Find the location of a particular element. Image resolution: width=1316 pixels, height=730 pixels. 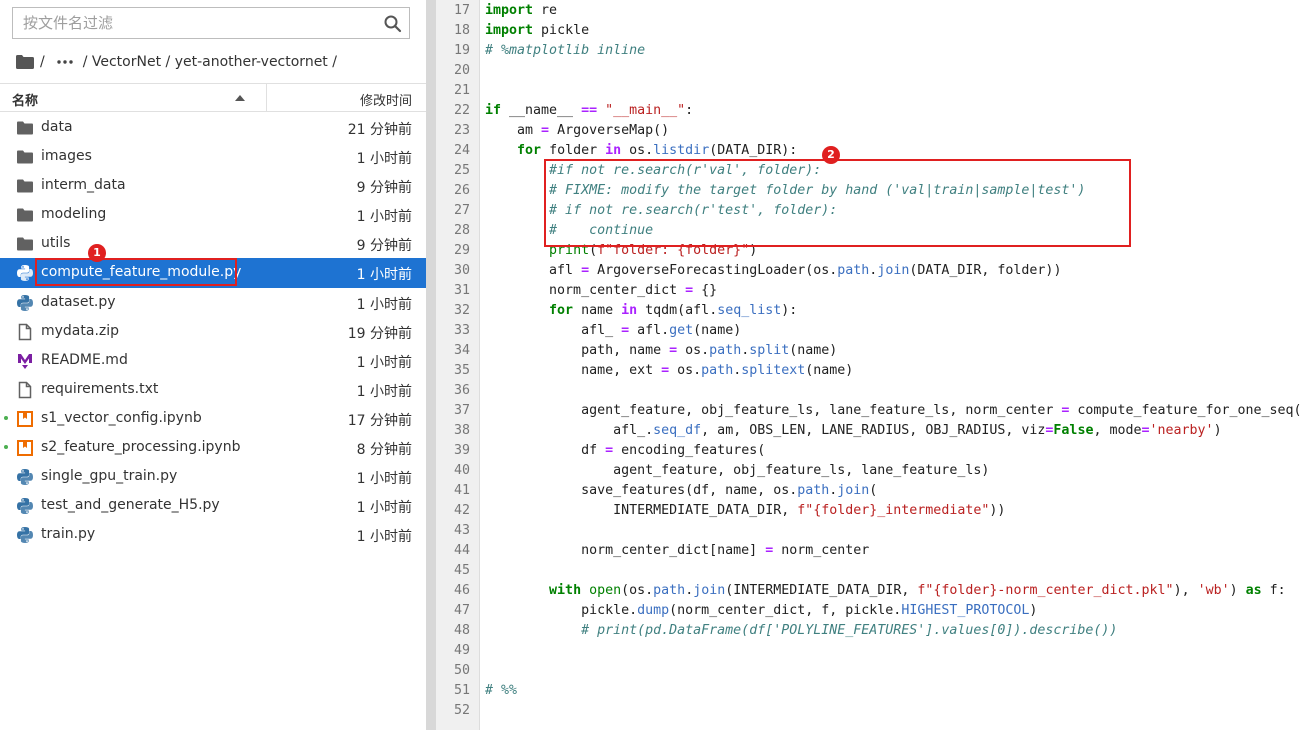

line-source: am = ArgoverseMap() is located at coordinates (577, 131).